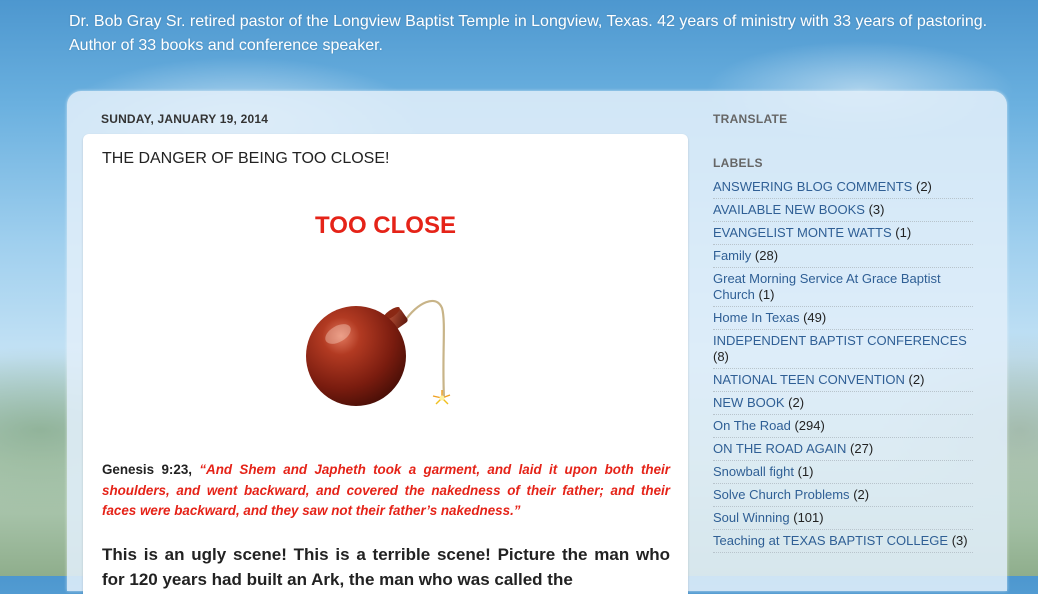  Describe the element at coordinates (843, 349) in the screenshot. I see `list-item: INDEPENDENT BAPTIST CONFERENCES (8)` at that location.